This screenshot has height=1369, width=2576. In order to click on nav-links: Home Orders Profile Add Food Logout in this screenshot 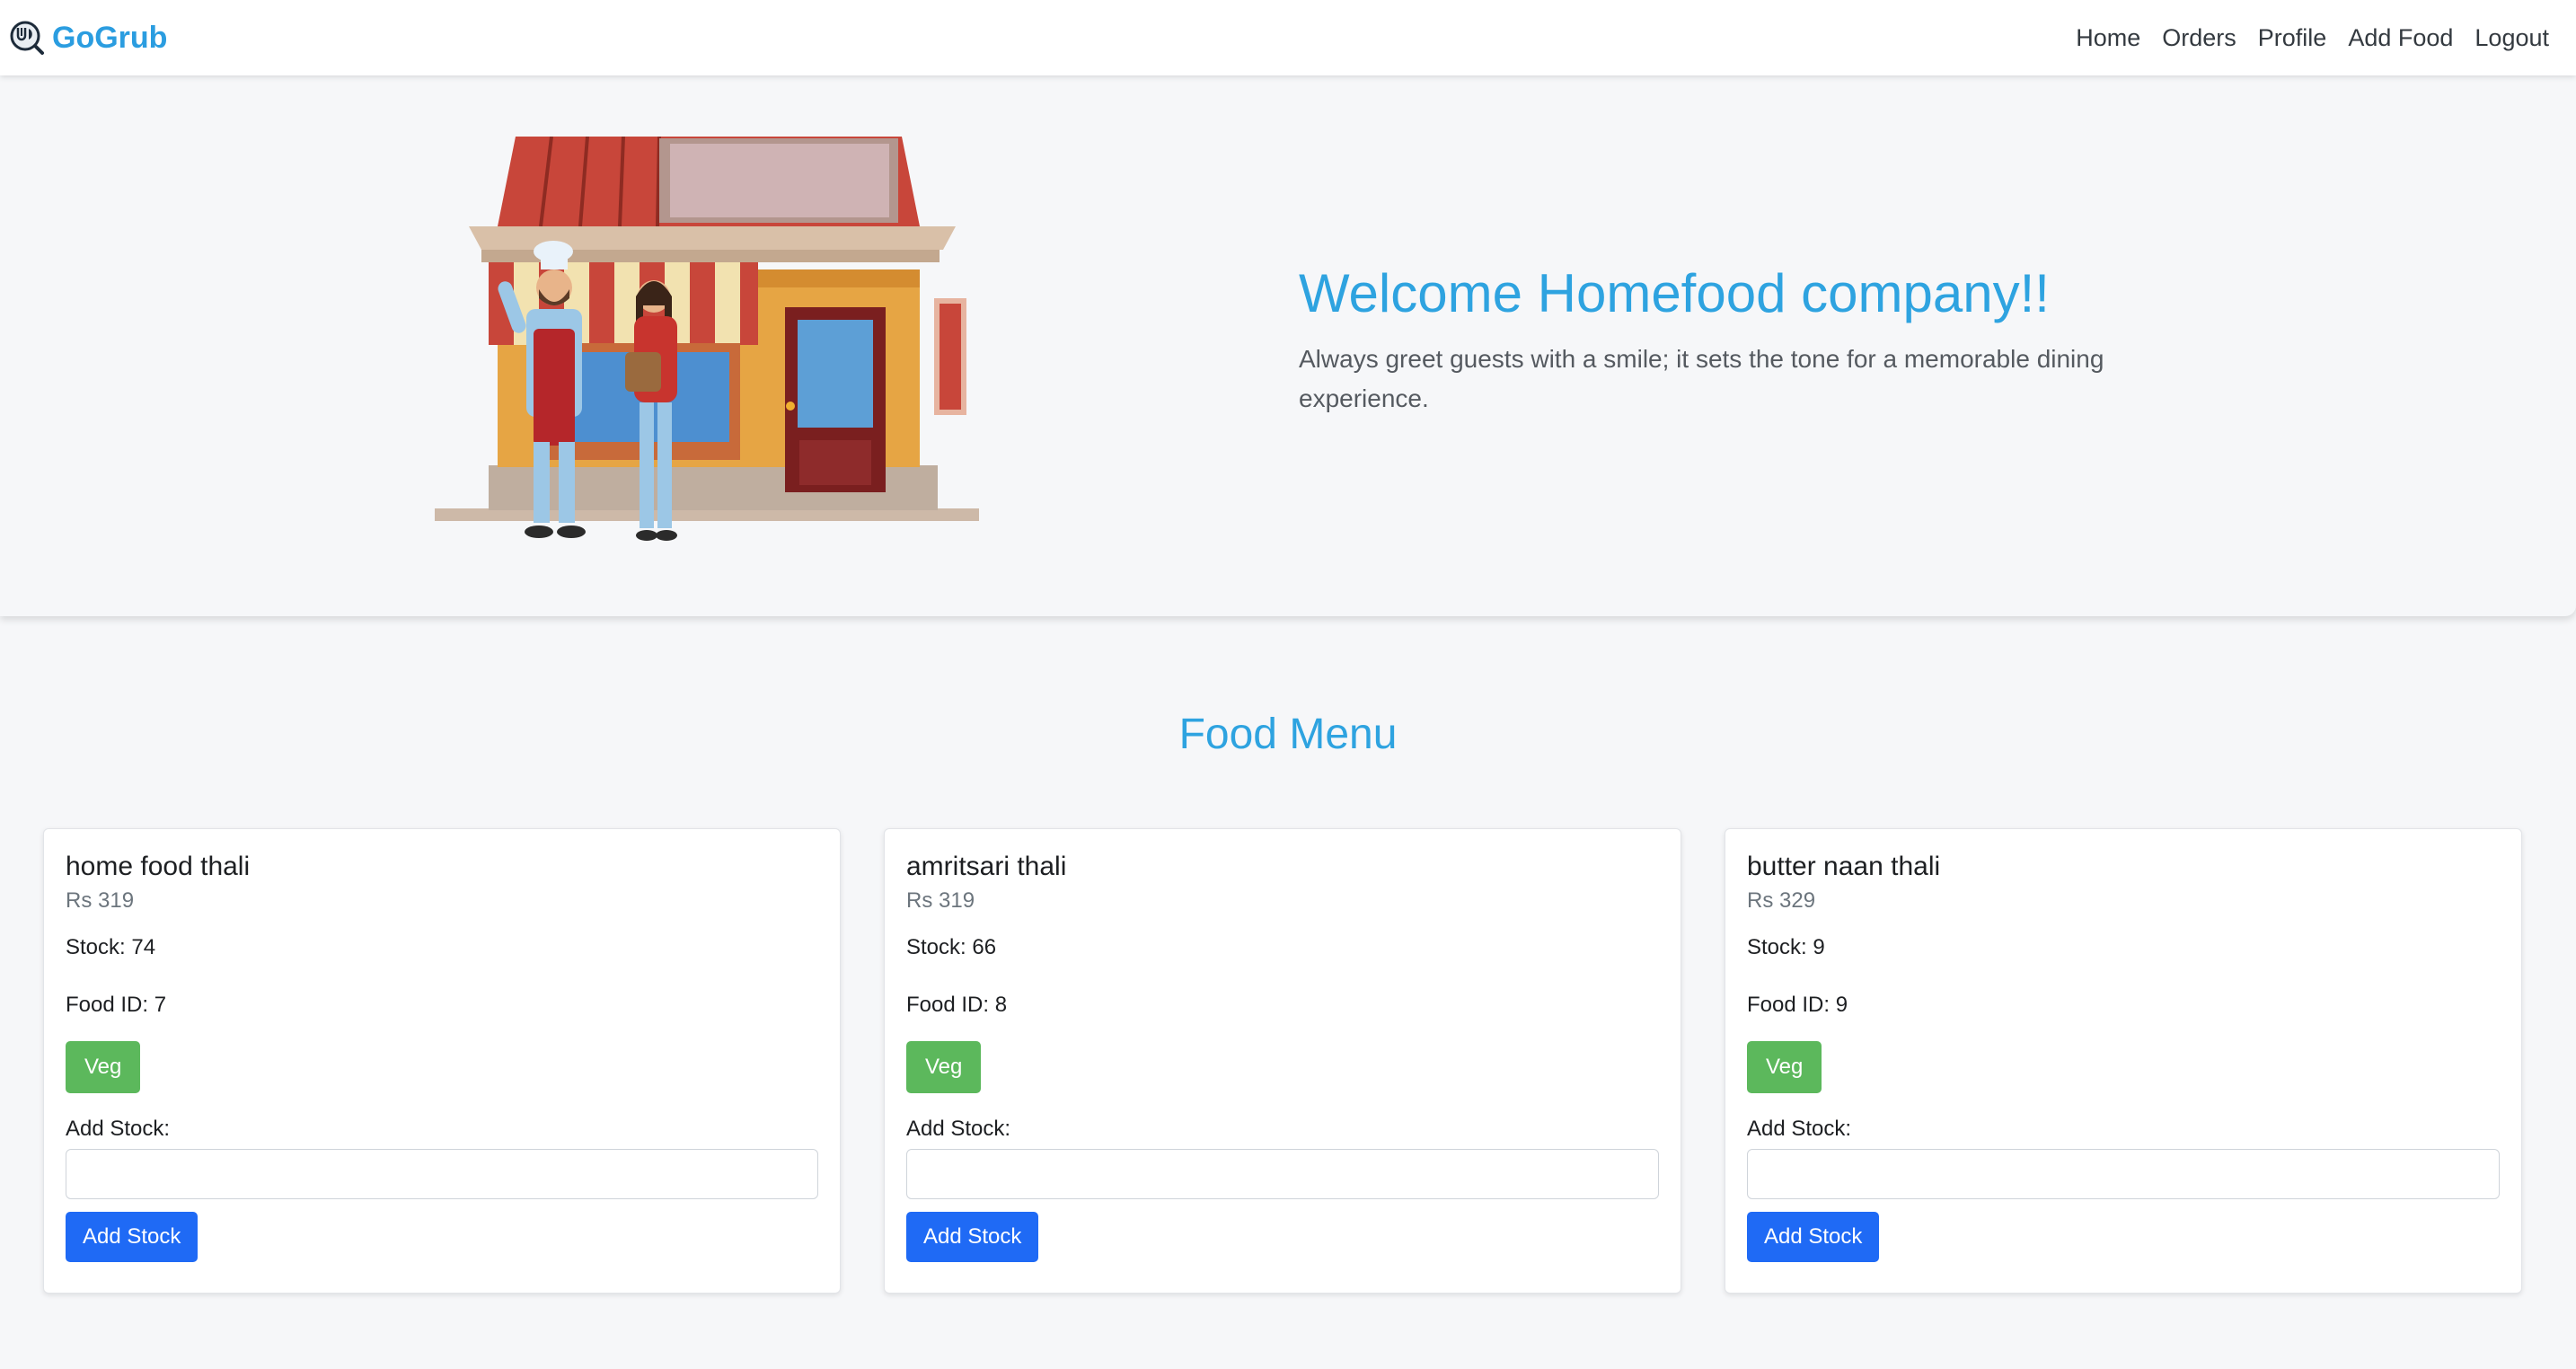, I will do `click(2312, 38)`.